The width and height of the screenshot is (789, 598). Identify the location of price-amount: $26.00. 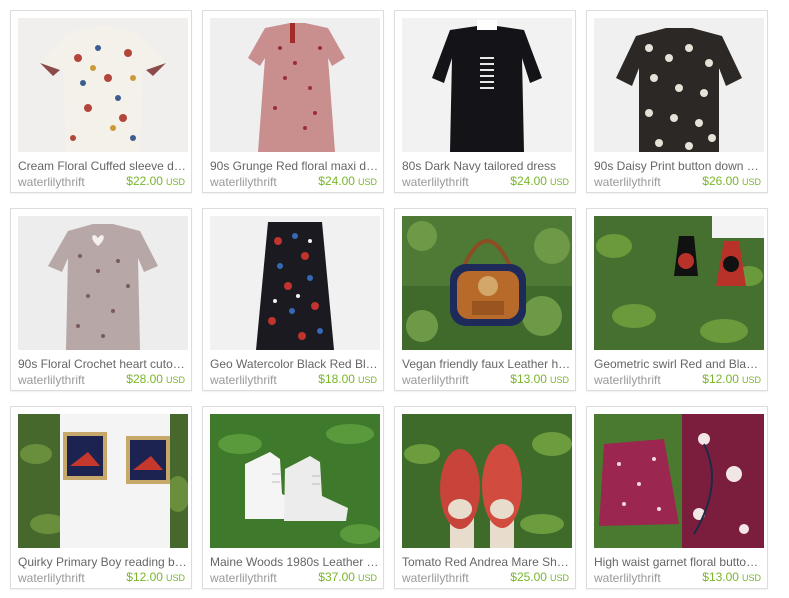
(720, 181).